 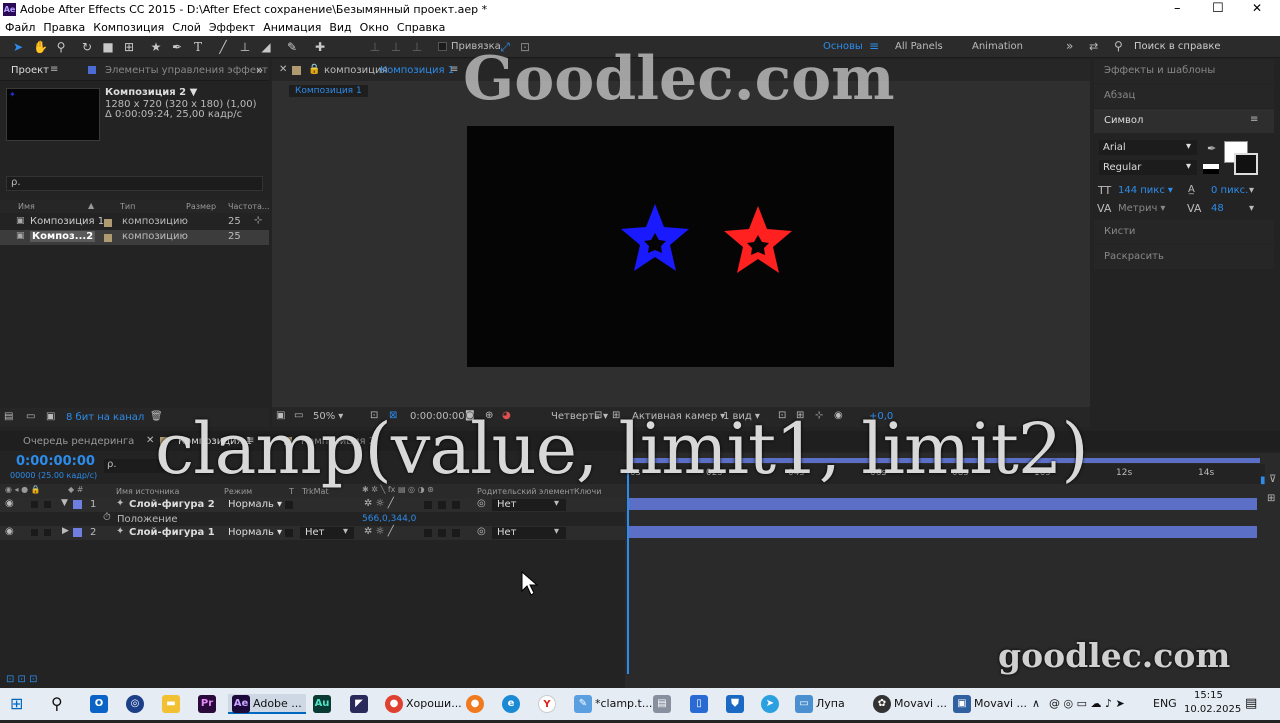 I want to click on menu-window: Окно, so click(x=374, y=28).